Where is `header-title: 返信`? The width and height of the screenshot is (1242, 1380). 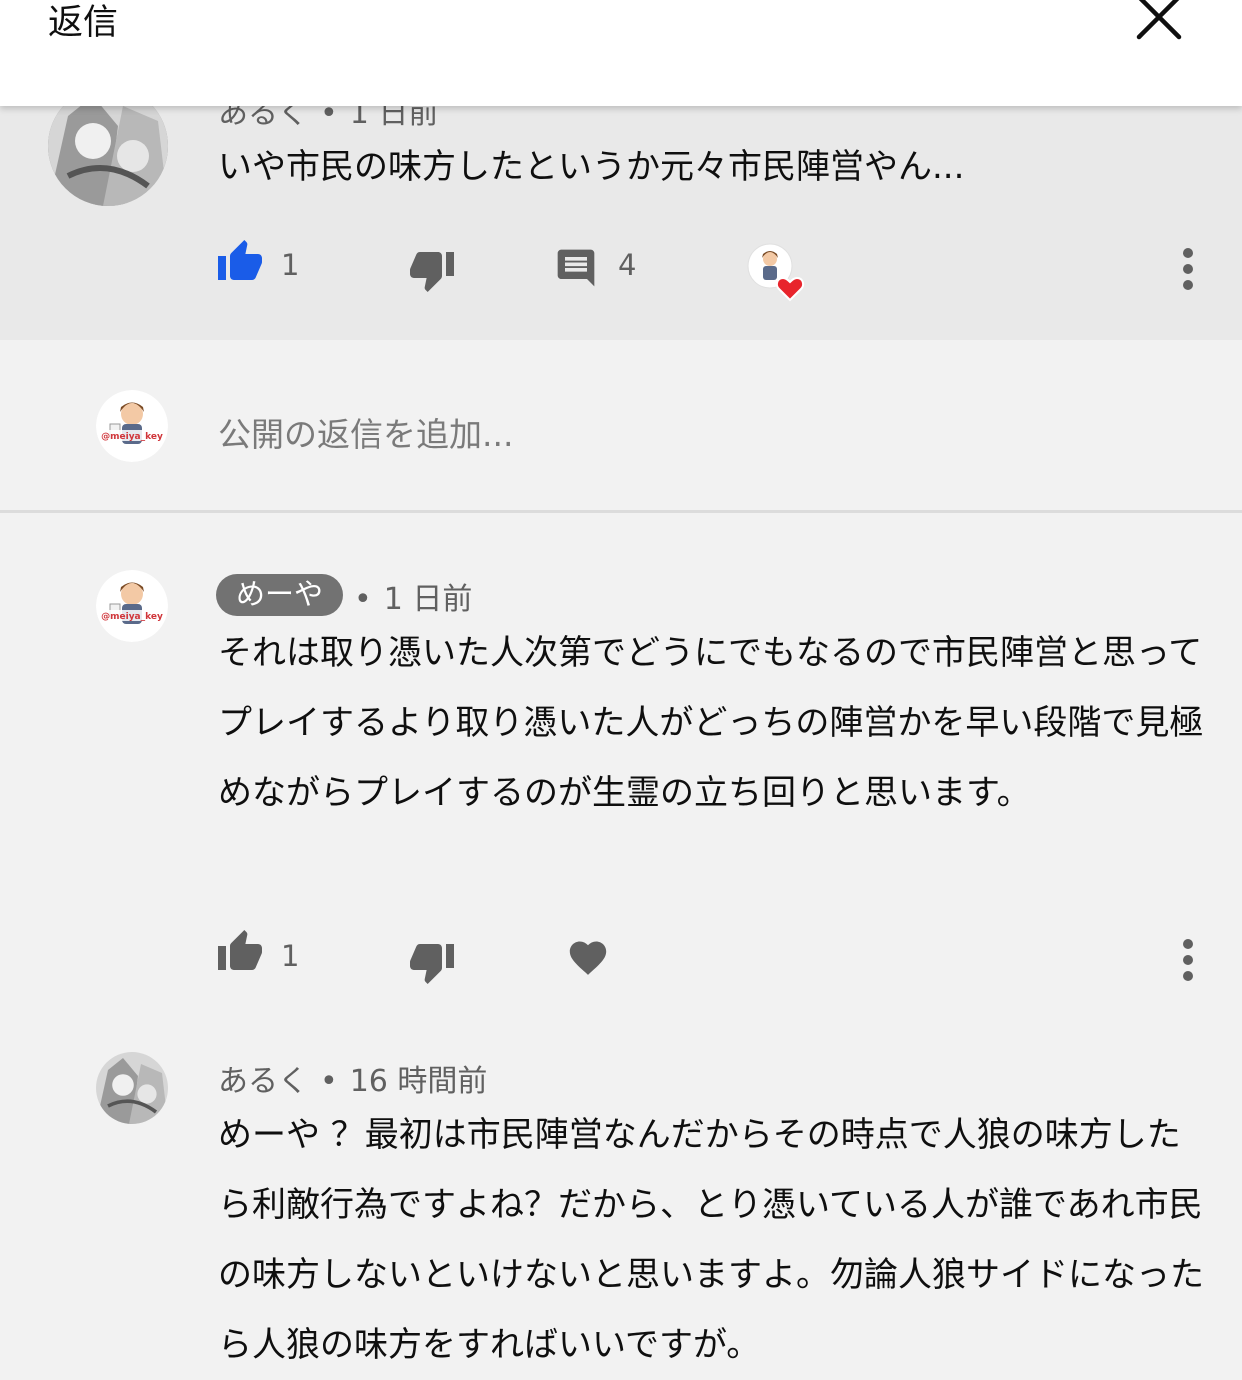
header-title: 返信 is located at coordinates (83, 23).